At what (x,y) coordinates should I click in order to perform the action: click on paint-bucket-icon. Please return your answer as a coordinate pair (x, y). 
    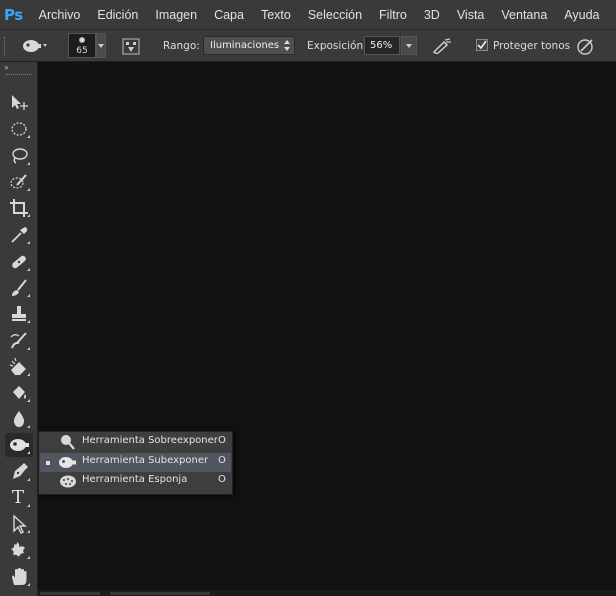
    Looking at the image, I should click on (19, 392).